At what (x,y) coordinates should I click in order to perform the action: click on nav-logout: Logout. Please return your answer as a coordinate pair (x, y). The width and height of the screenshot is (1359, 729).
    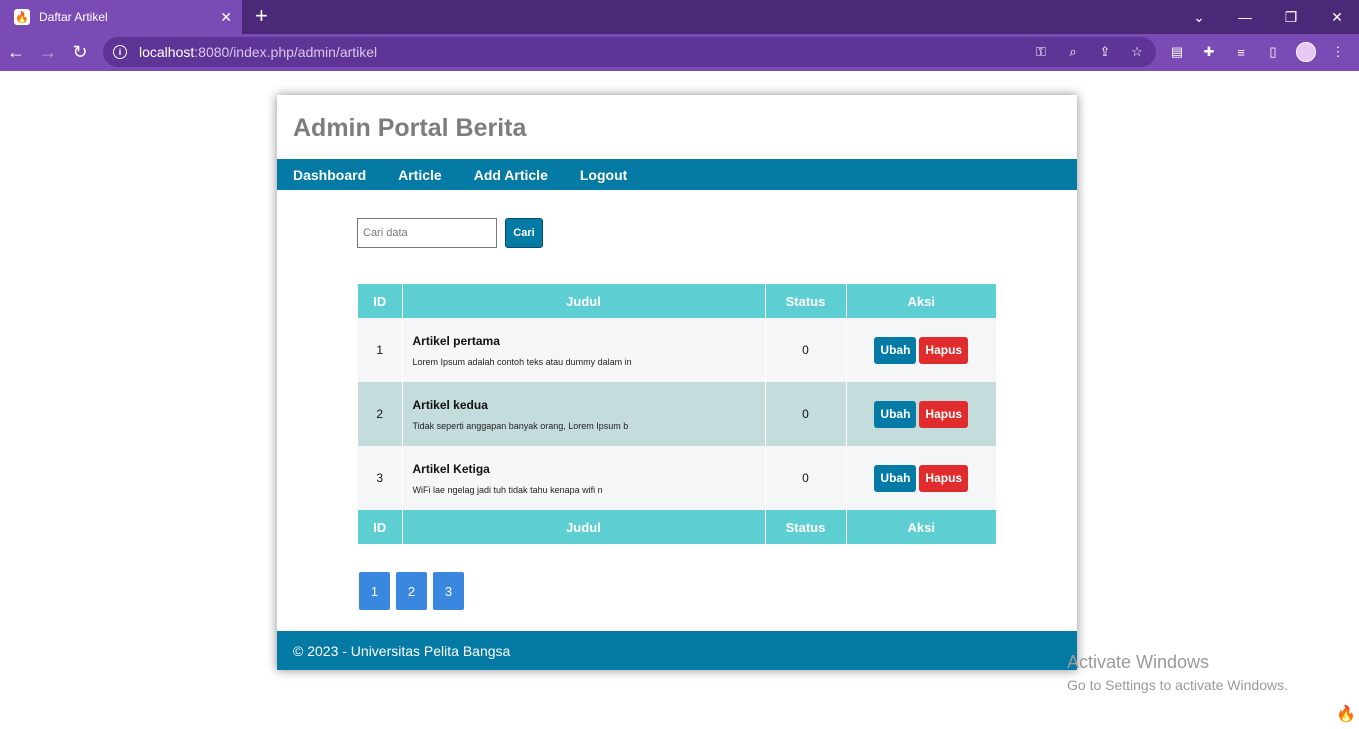
    Looking at the image, I should click on (603, 175).